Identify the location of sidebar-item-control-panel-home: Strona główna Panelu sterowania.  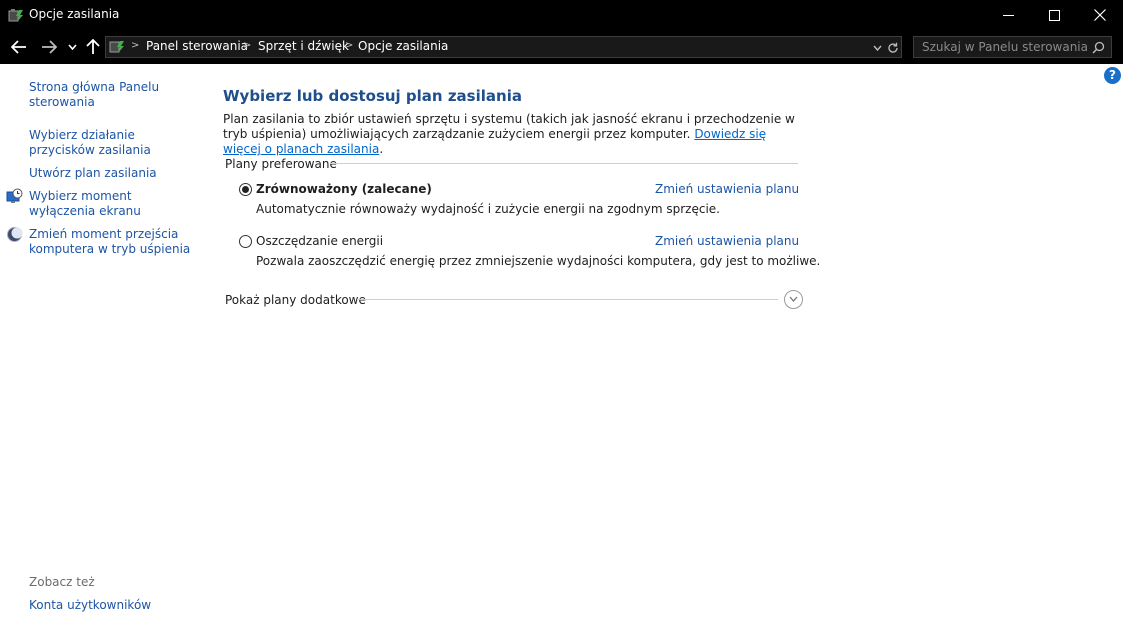
(114, 95).